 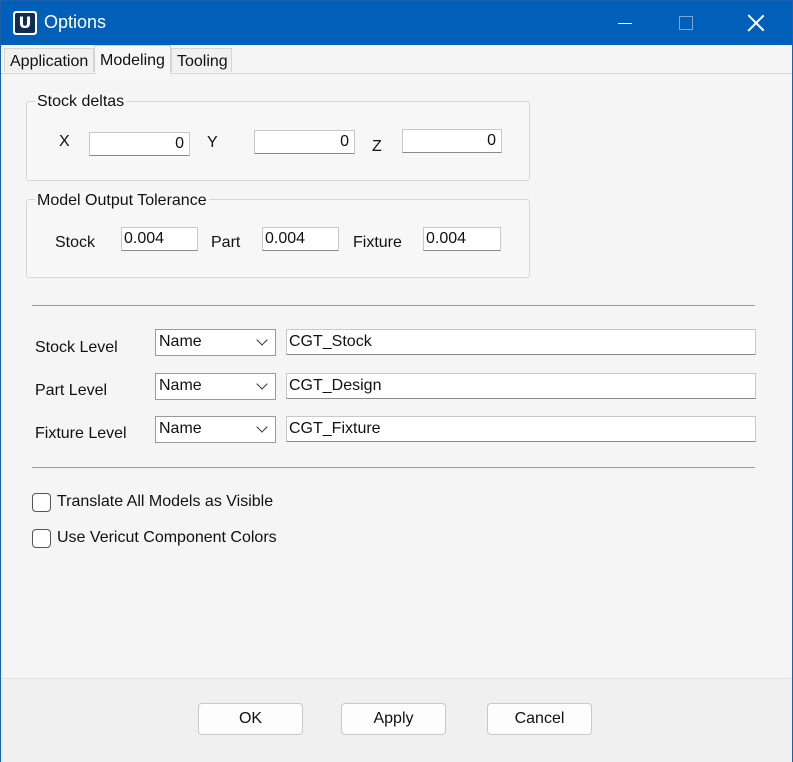 What do you see at coordinates (122, 201) in the screenshot?
I see `tolerance-title: Model Output Tolerance` at bounding box center [122, 201].